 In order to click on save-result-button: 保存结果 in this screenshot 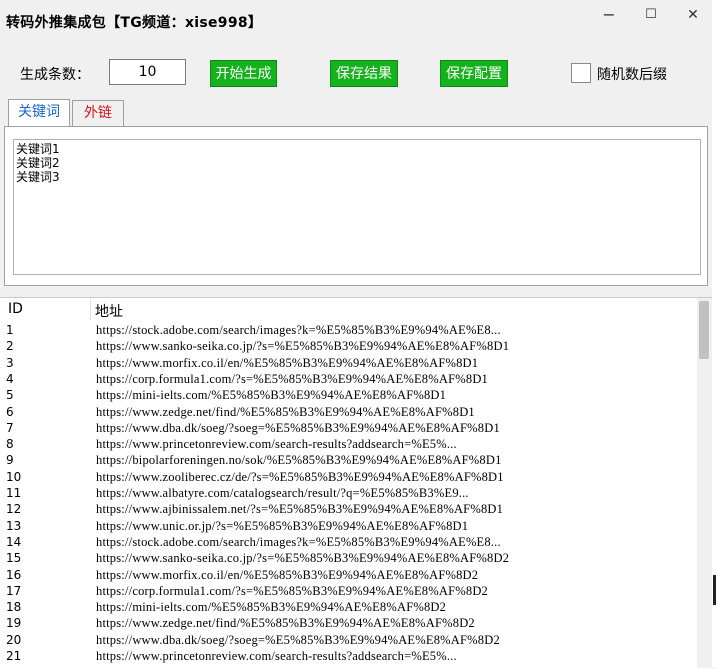, I will do `click(364, 73)`.